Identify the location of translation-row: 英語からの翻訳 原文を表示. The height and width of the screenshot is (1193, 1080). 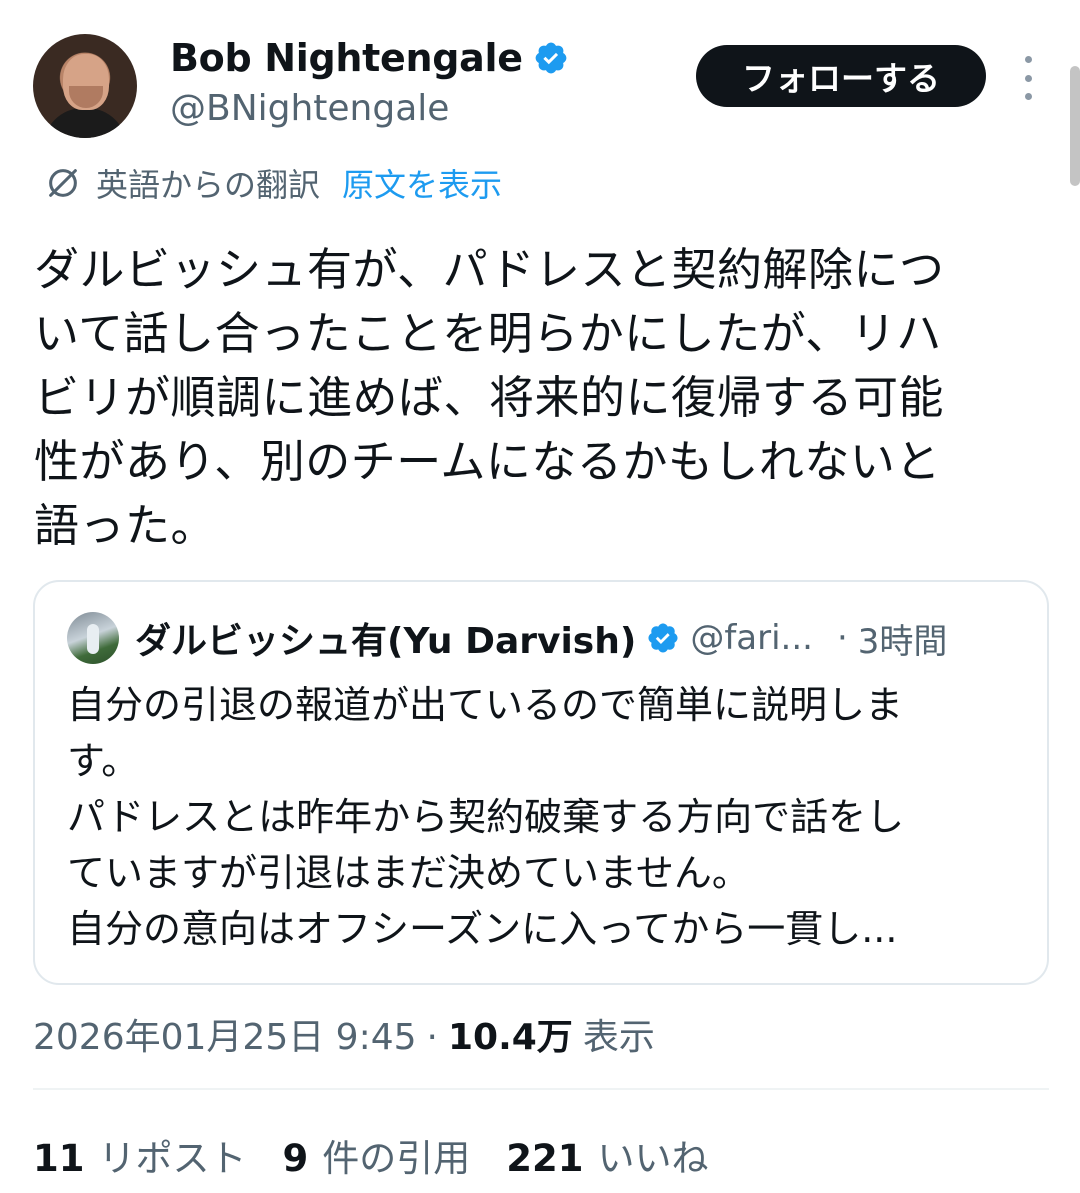
(273, 183).